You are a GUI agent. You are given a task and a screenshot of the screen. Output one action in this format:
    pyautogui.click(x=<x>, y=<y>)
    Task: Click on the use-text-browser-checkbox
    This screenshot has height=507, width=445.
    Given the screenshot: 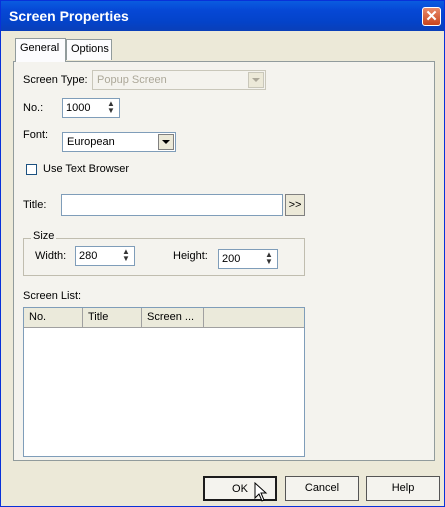 What is the action you would take?
    pyautogui.click(x=31, y=169)
    